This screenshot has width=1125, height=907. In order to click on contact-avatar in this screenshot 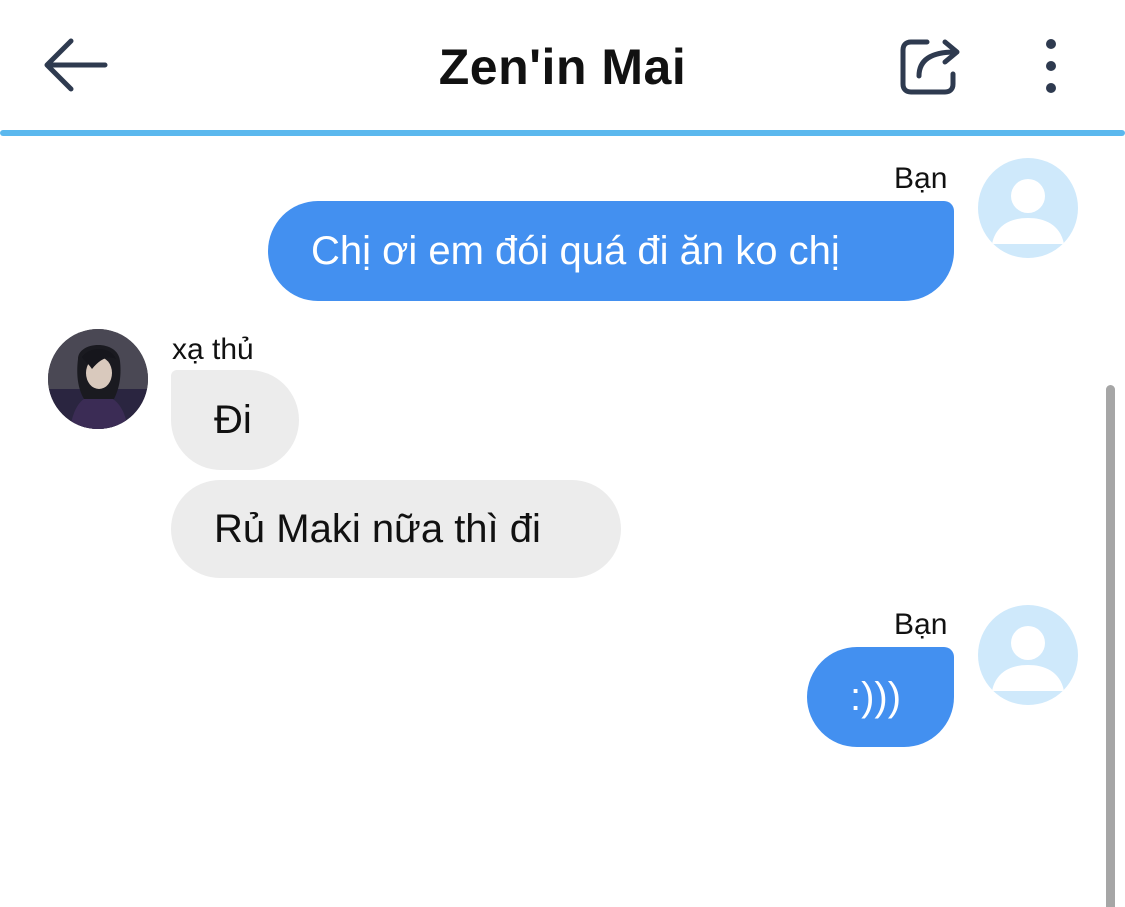, I will do `click(98, 379)`.